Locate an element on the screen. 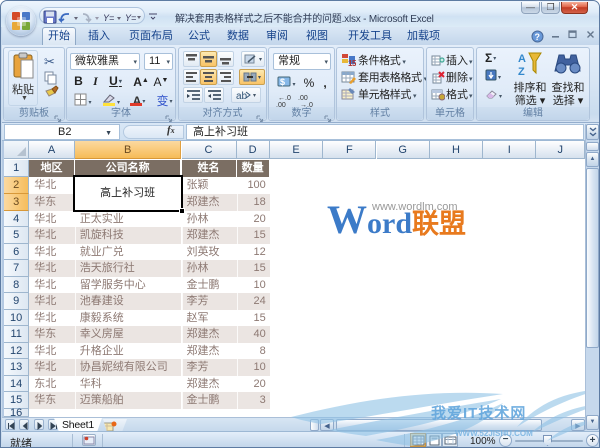  svg-text: A is located at coordinates (522, 59).